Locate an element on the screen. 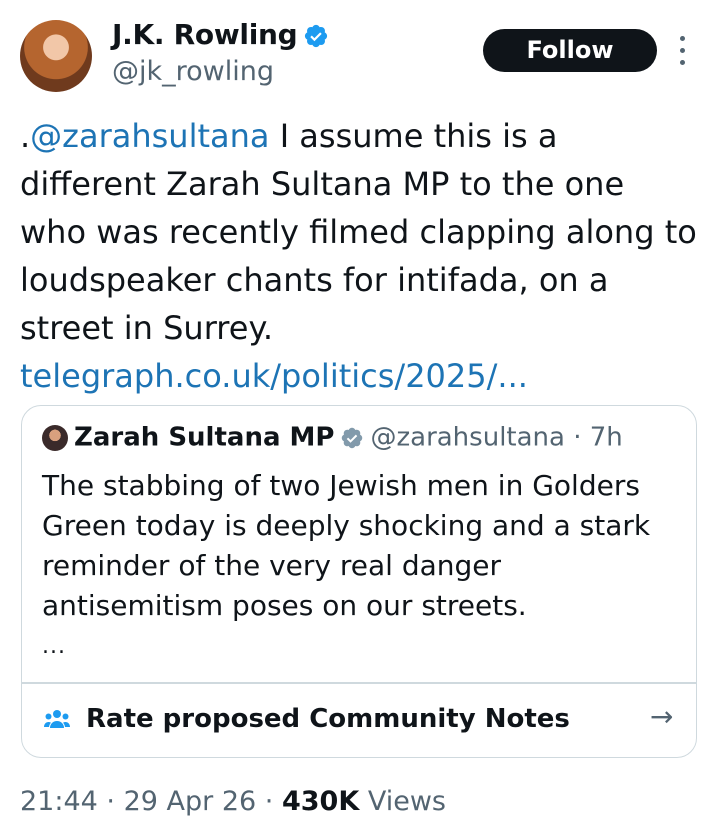 Image resolution: width=720 pixels, height=836 pixels. more-options-icon is located at coordinates (682, 53).